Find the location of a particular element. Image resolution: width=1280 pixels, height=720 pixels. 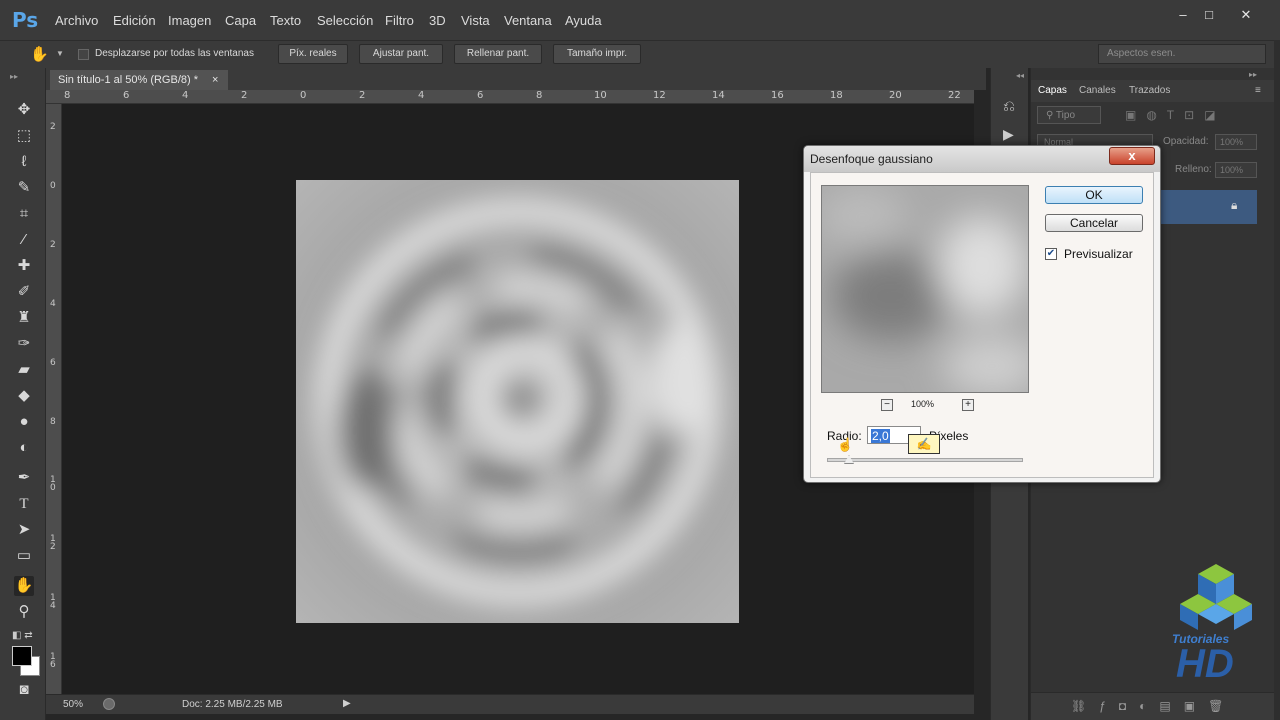

actual-pixels-button: Píx. reales is located at coordinates (313, 54).